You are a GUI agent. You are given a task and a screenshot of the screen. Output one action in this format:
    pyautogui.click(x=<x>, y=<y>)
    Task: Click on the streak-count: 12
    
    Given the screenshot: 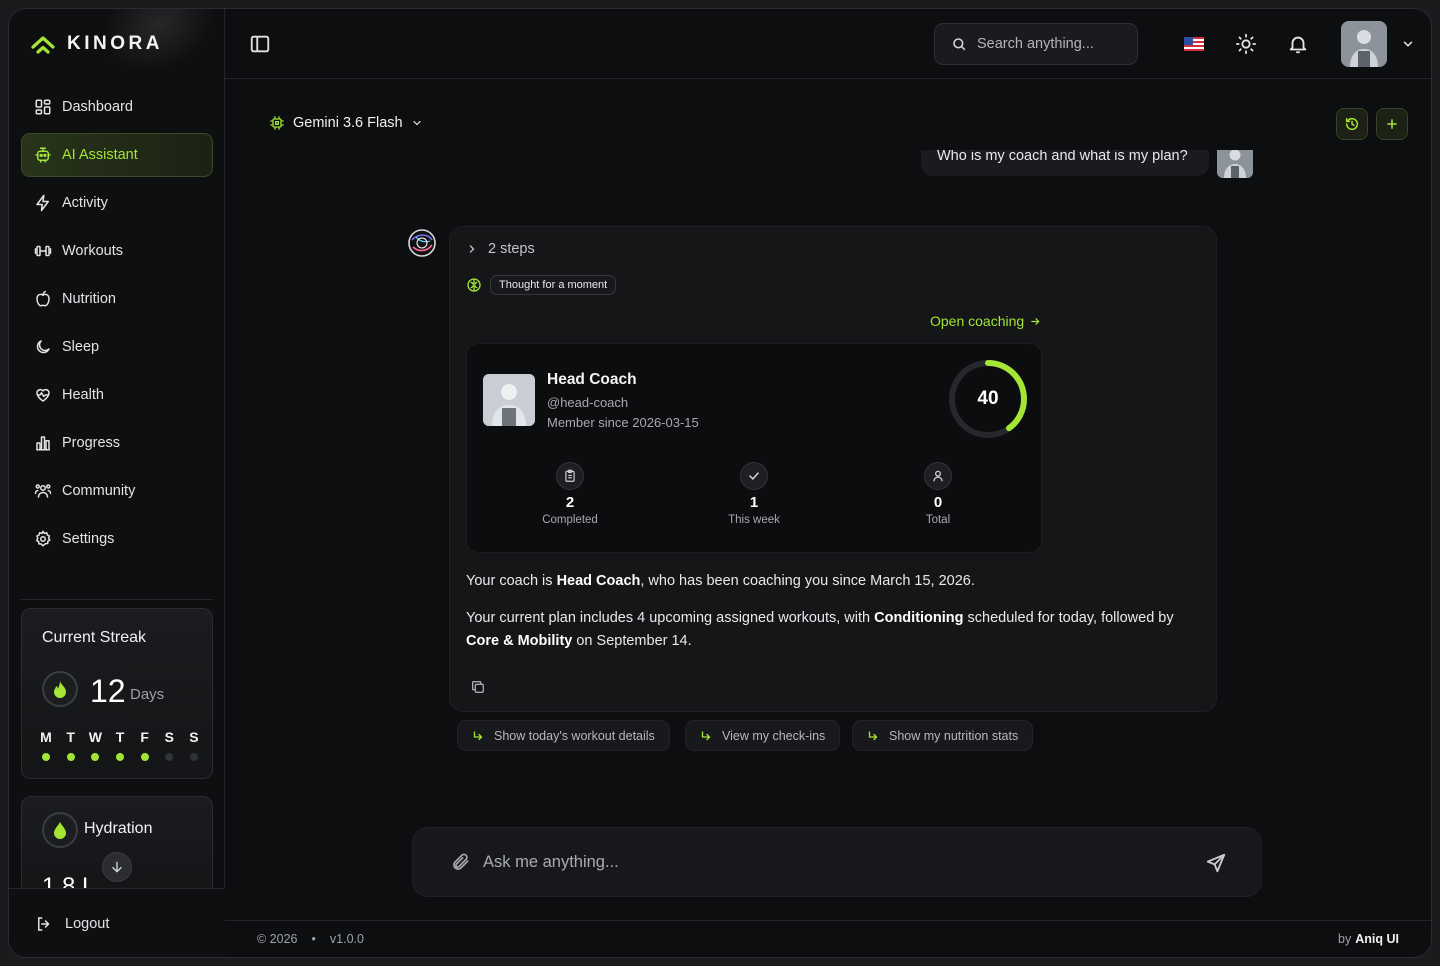 What is the action you would take?
    pyautogui.click(x=108, y=691)
    